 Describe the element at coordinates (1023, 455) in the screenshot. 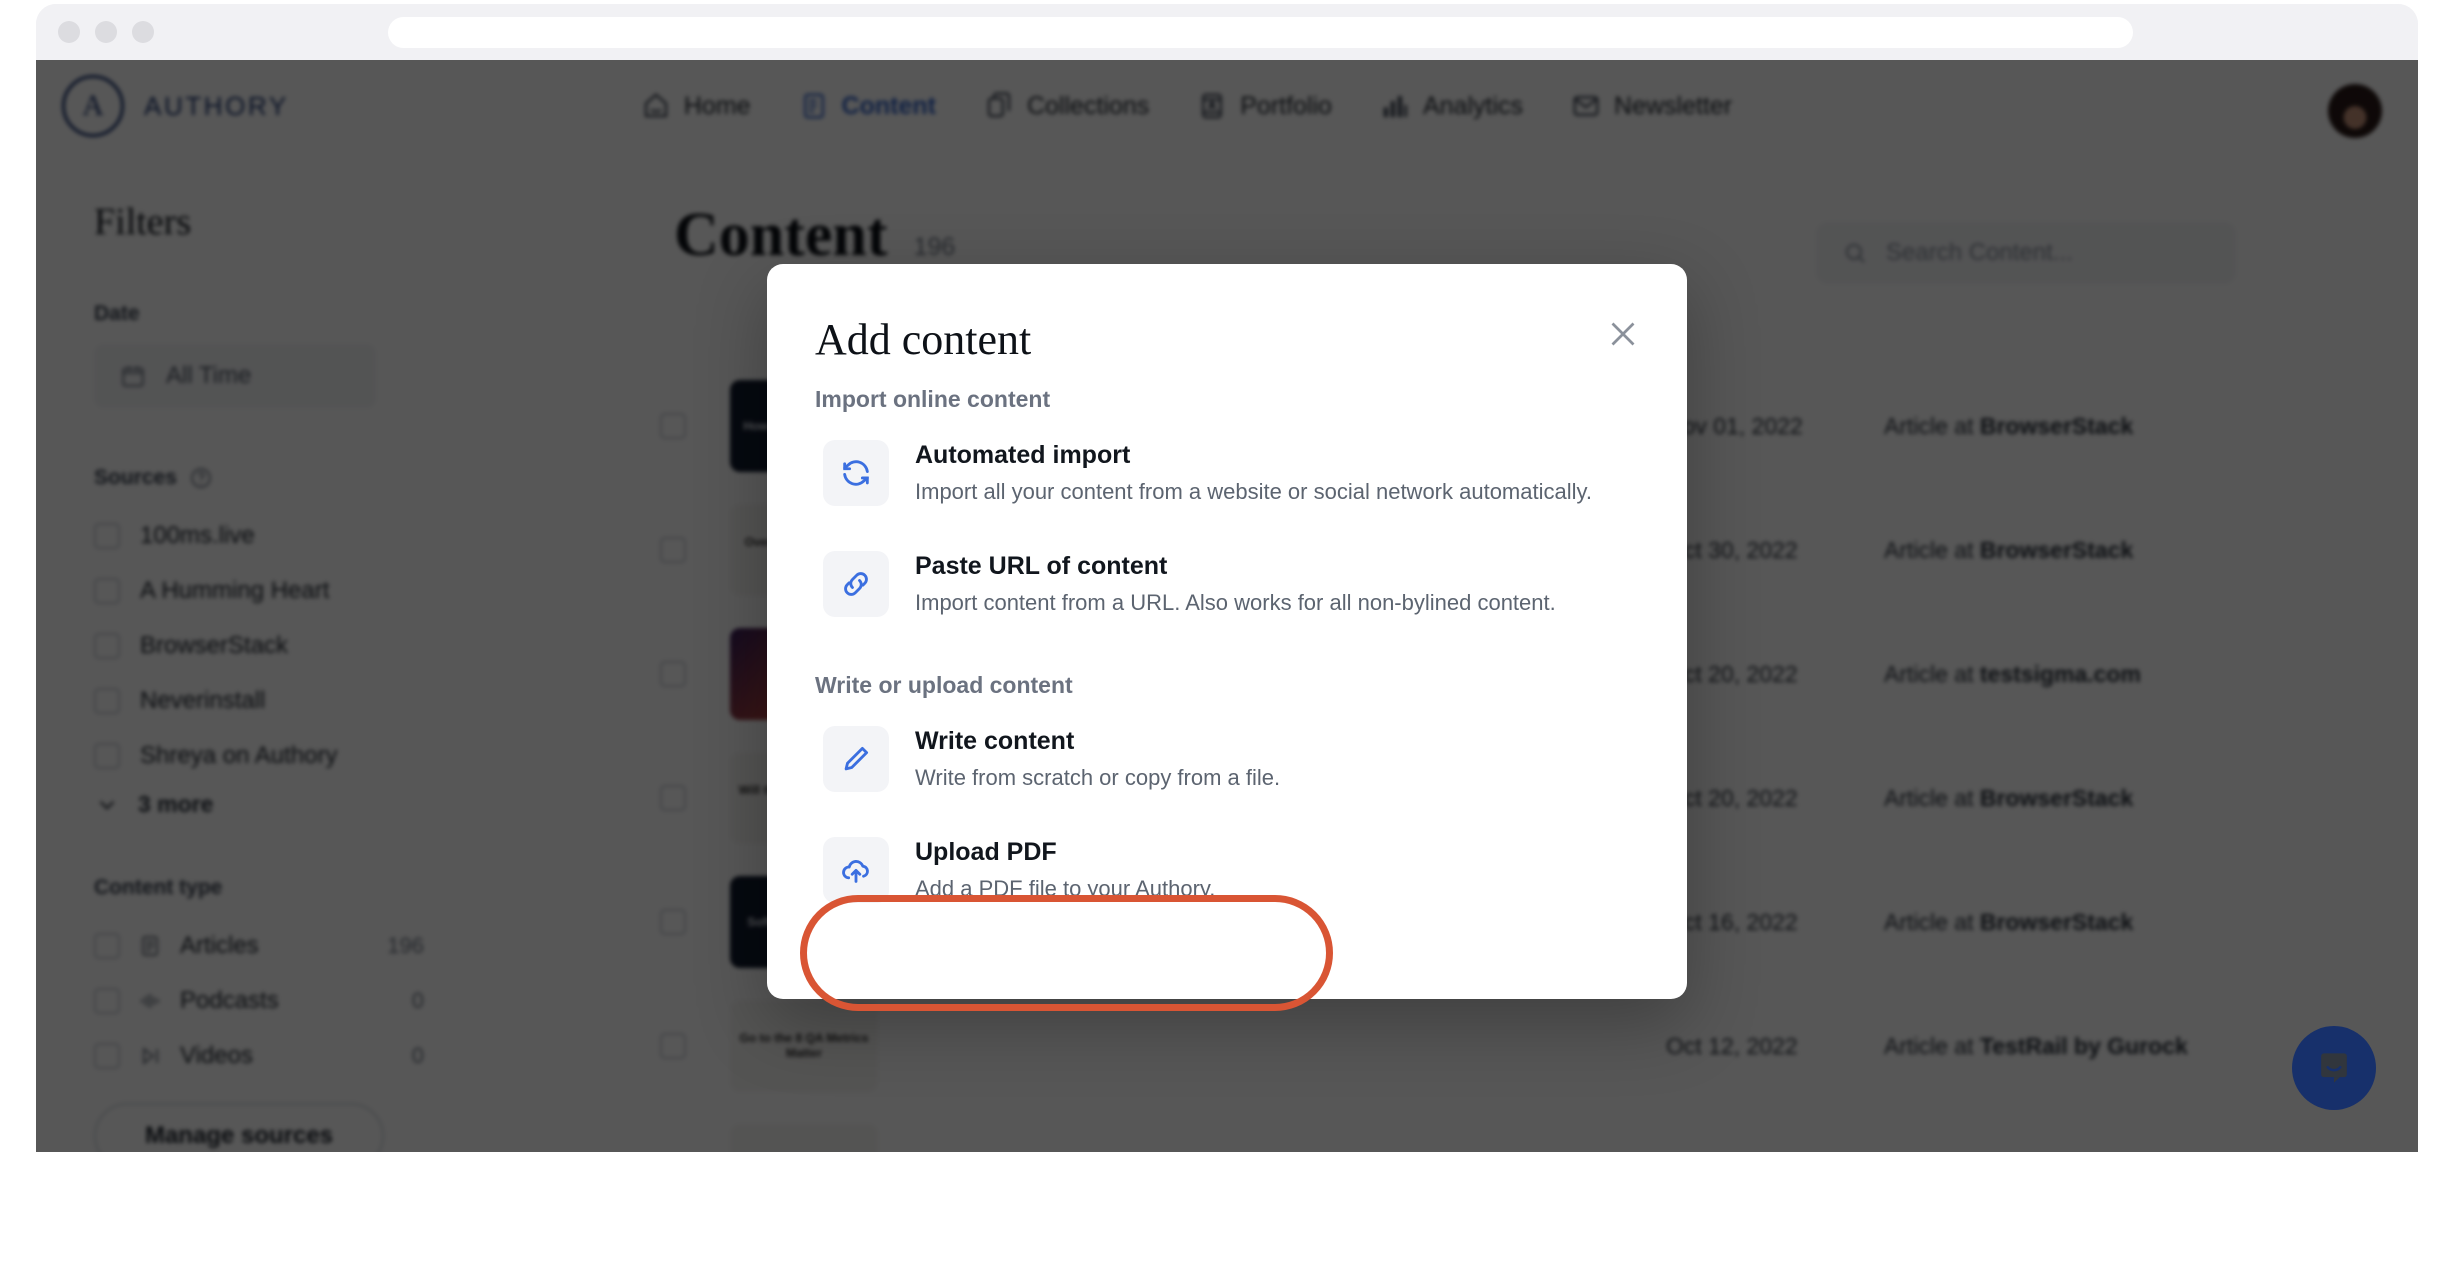

I see `option-title: Automated import` at that location.